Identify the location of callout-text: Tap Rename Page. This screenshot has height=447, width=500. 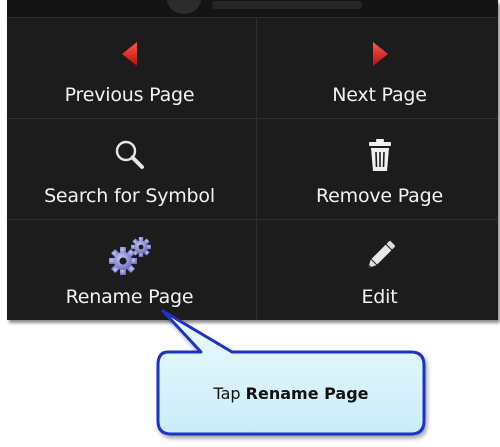
(291, 393).